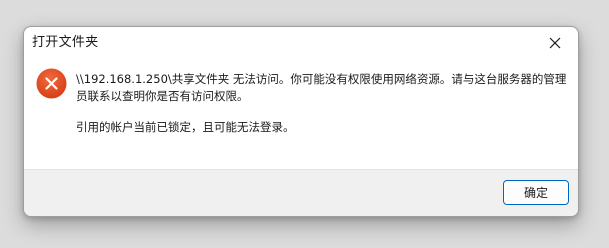 This screenshot has width=609, height=248. I want to click on dialog-titlebar: 打开文件夹, so click(301, 43).